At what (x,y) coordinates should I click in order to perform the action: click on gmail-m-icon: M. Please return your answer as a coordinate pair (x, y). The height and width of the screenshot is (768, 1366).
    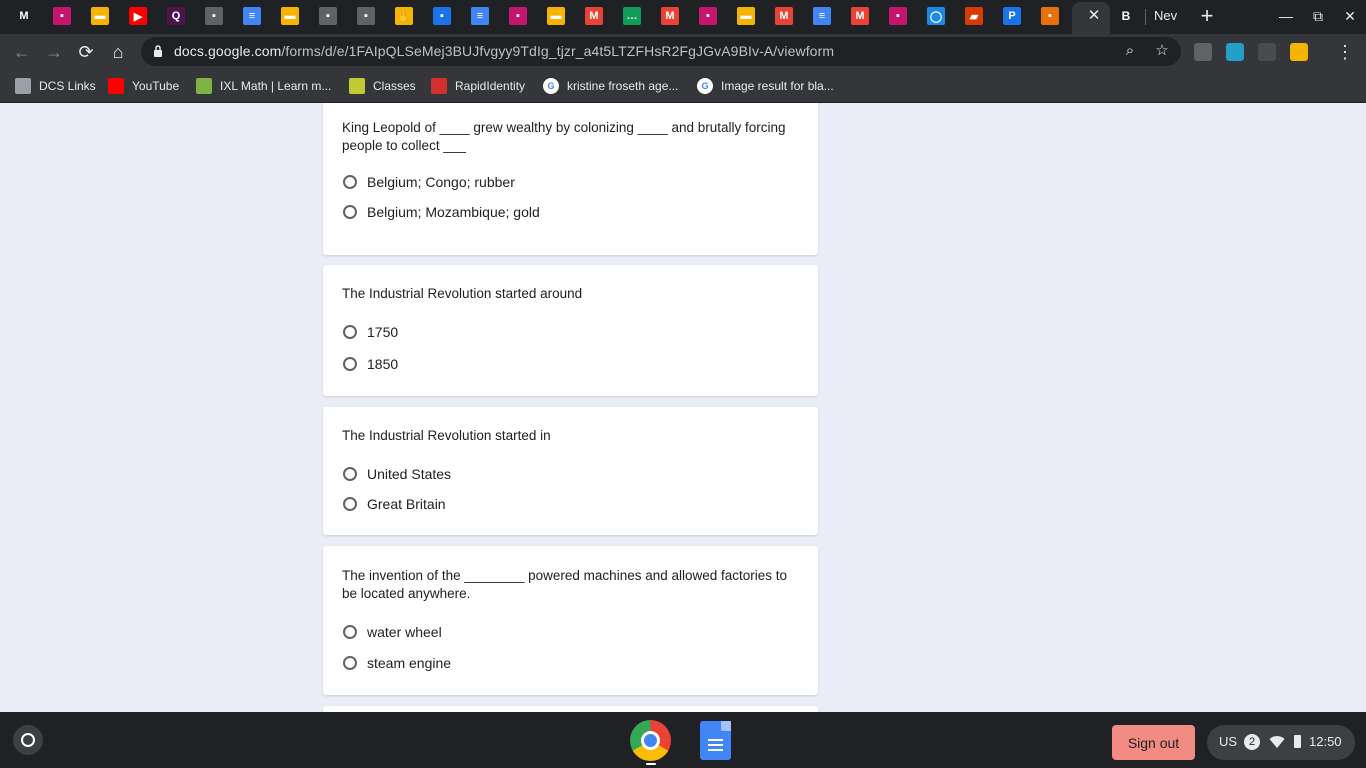
    Looking at the image, I should click on (24, 16).